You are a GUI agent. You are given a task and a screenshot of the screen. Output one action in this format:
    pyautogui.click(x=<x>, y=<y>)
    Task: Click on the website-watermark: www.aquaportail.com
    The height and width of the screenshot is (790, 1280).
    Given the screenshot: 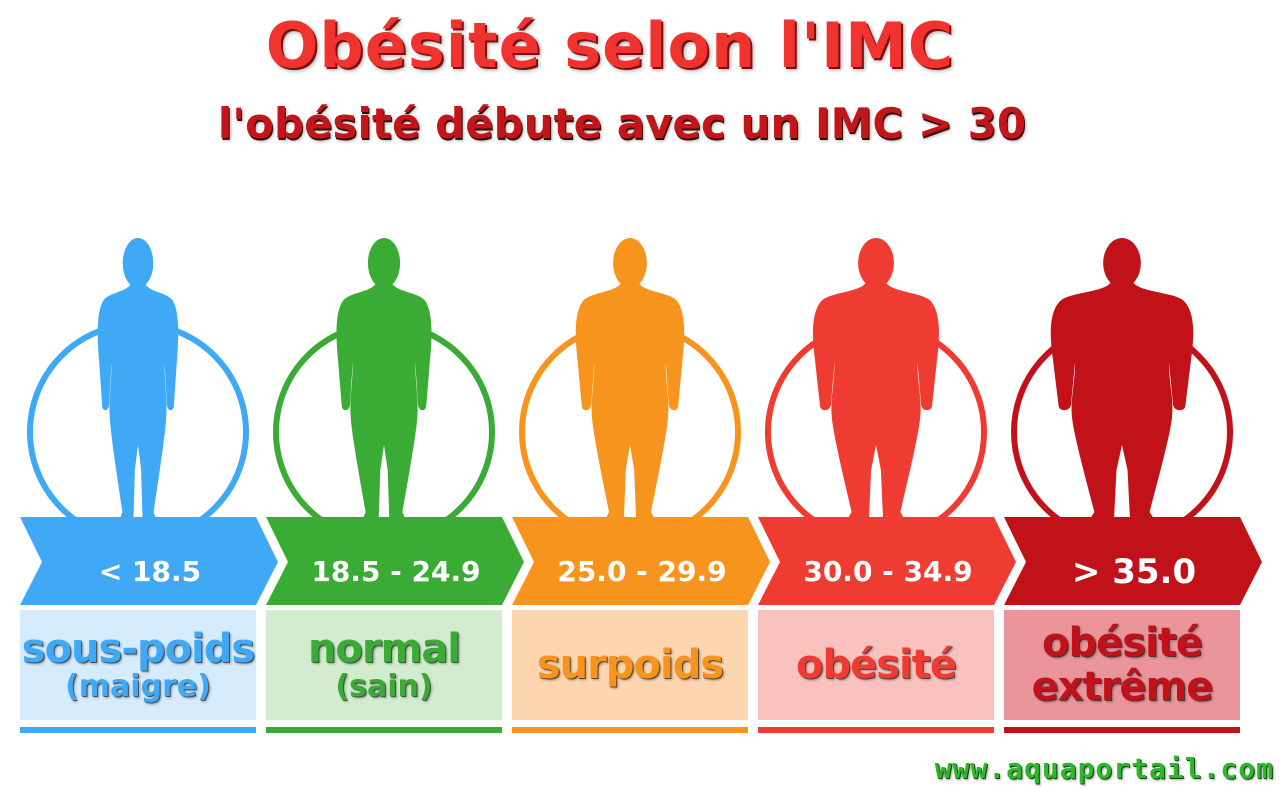 What is the action you would take?
    pyautogui.click(x=1104, y=768)
    